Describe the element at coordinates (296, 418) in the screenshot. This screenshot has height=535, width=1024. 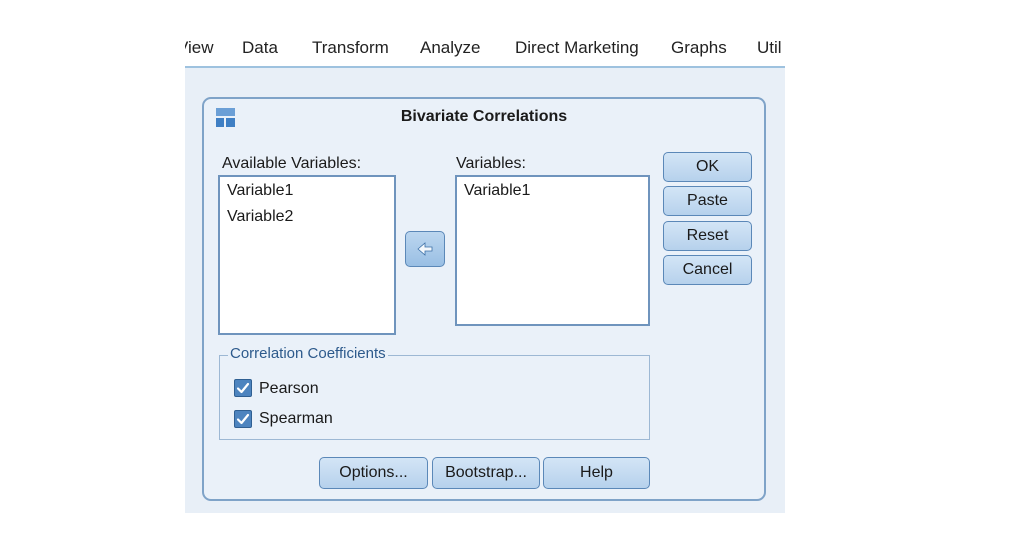
I see `spearman-label: Spearman` at that location.